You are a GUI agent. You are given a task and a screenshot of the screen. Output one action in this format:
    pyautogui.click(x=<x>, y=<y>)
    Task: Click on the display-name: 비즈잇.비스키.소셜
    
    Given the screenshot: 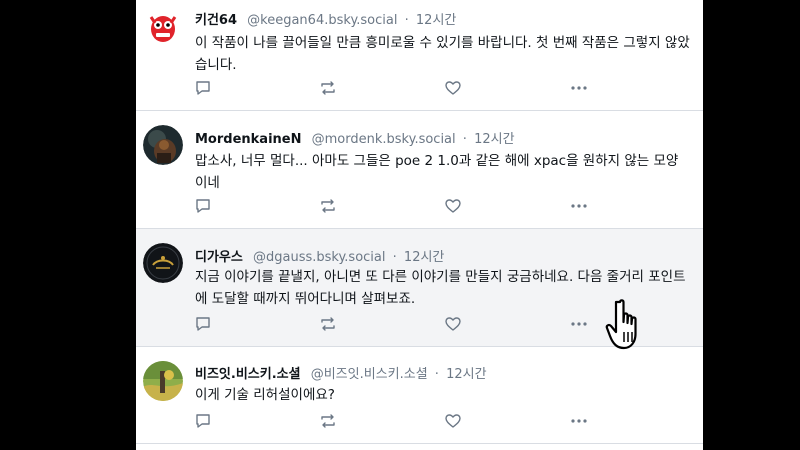 What is the action you would take?
    pyautogui.click(x=248, y=374)
    